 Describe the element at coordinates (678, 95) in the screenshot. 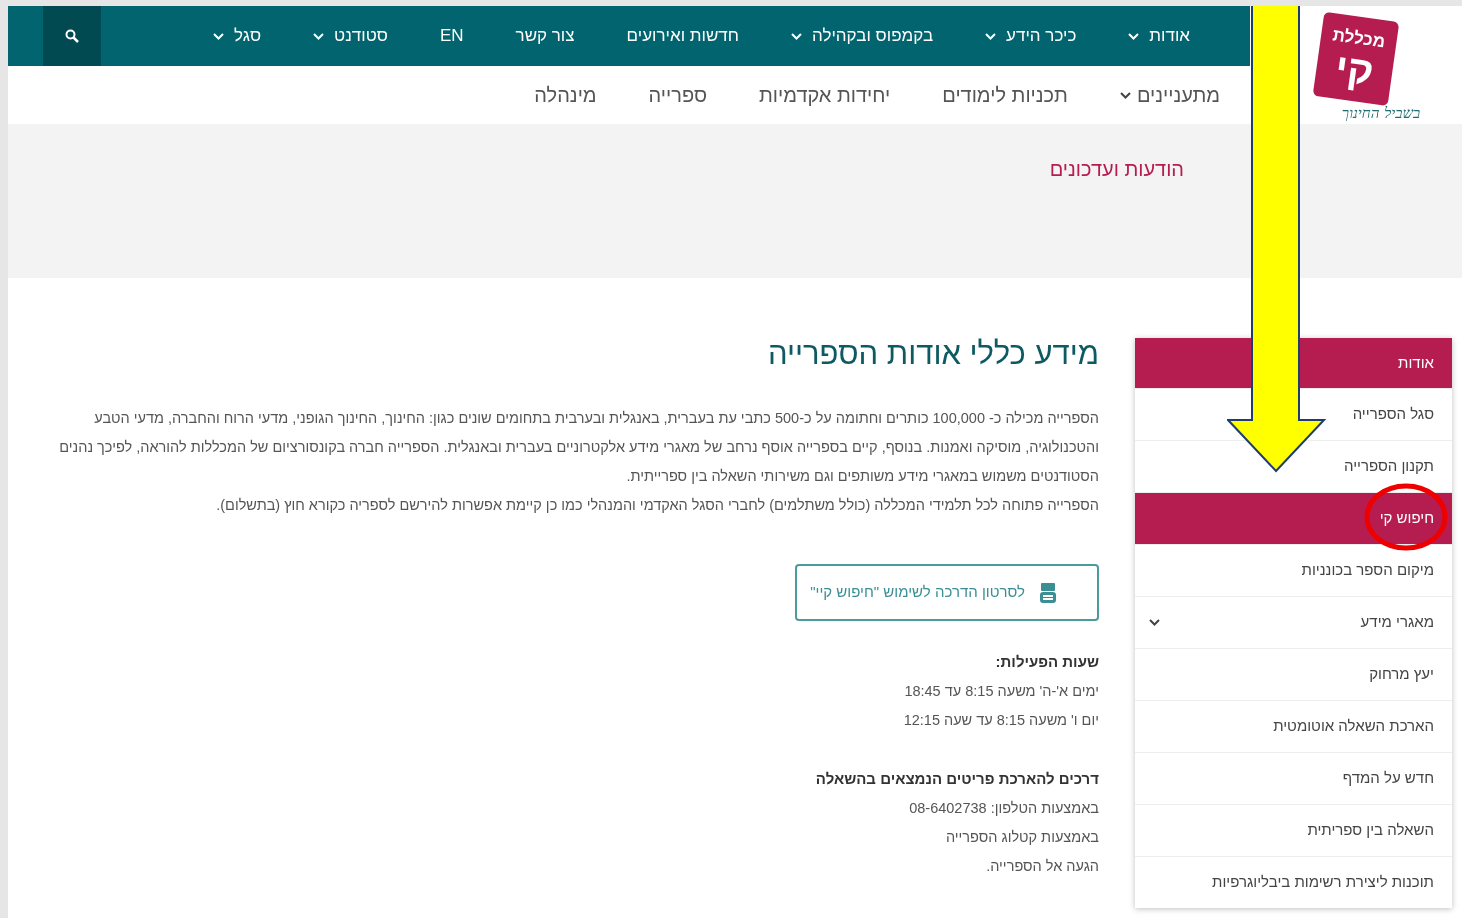

I see `nav-link: ספרייה` at that location.